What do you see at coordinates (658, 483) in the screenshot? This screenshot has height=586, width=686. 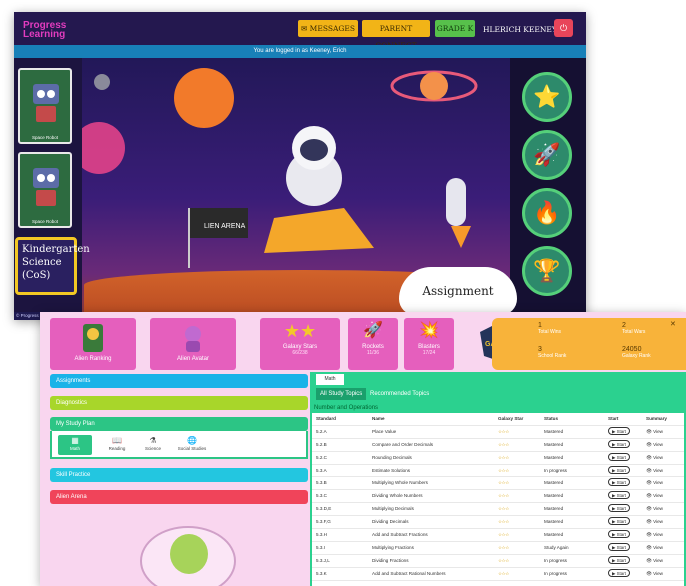 I see `view-label: View` at bounding box center [658, 483].